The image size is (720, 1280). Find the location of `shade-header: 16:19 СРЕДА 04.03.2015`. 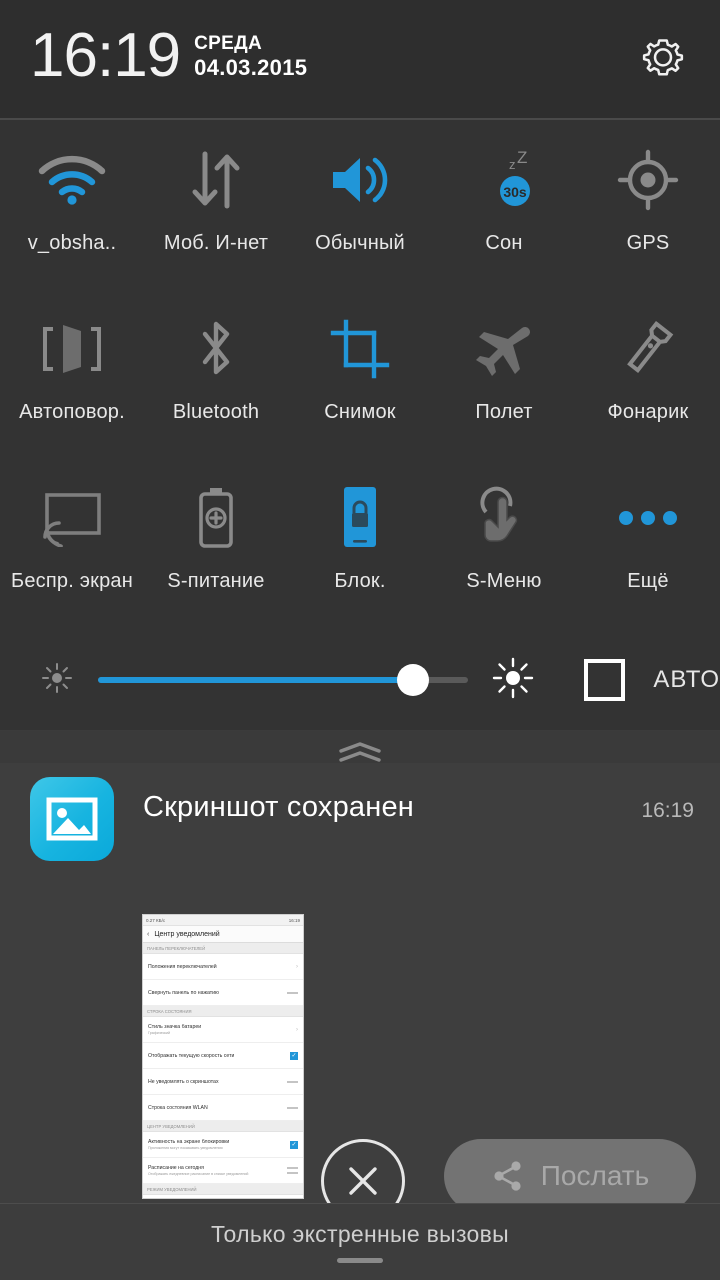

shade-header: 16:19 СРЕДА 04.03.2015 is located at coordinates (360, 60).